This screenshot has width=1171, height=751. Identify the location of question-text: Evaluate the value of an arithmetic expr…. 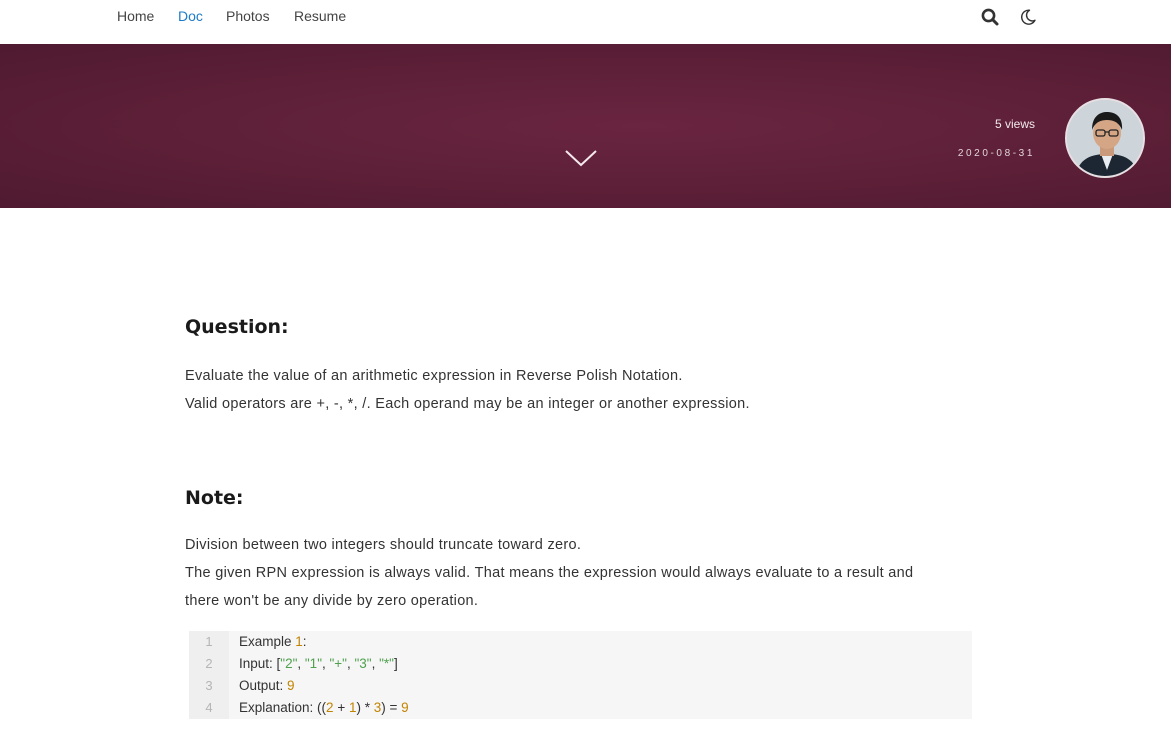
(434, 376).